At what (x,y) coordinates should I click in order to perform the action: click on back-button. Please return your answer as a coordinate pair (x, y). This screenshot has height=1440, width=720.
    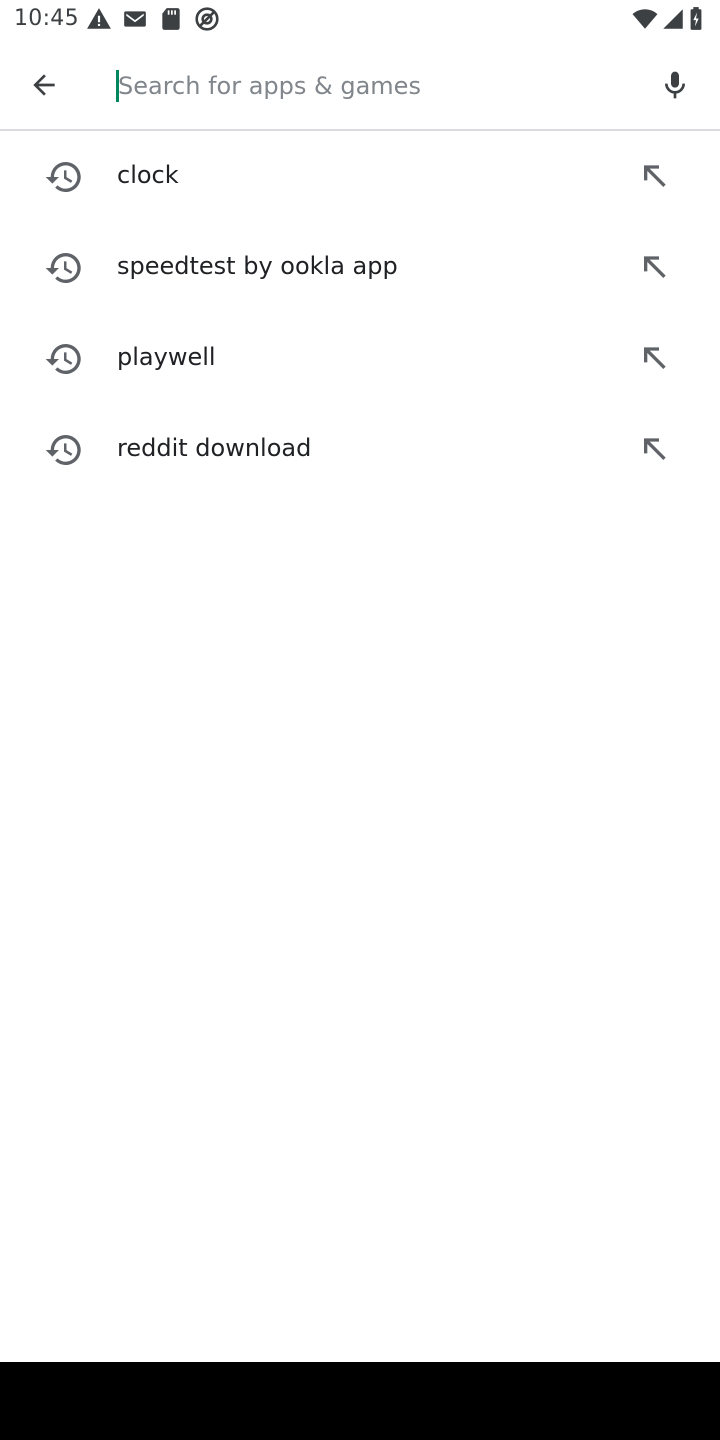
    Looking at the image, I should click on (44, 85).